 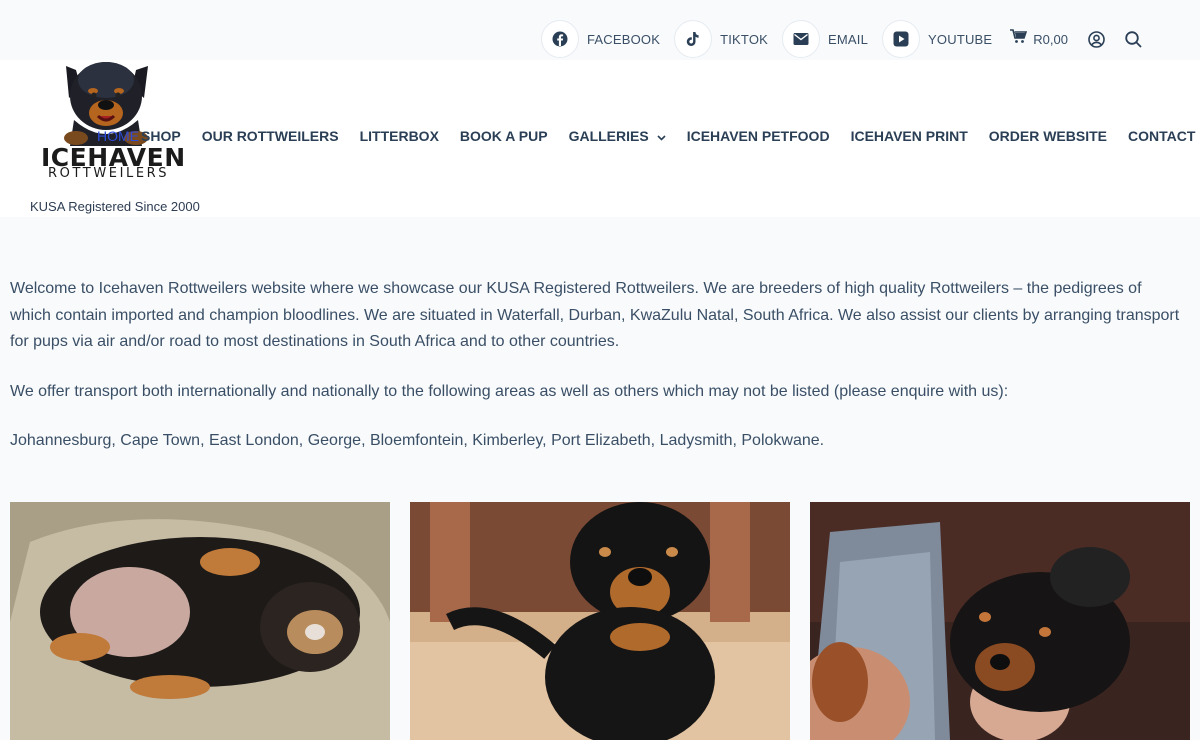 I want to click on nav-item-icehaven-print: ICEHAVEN PRINT, so click(x=909, y=136).